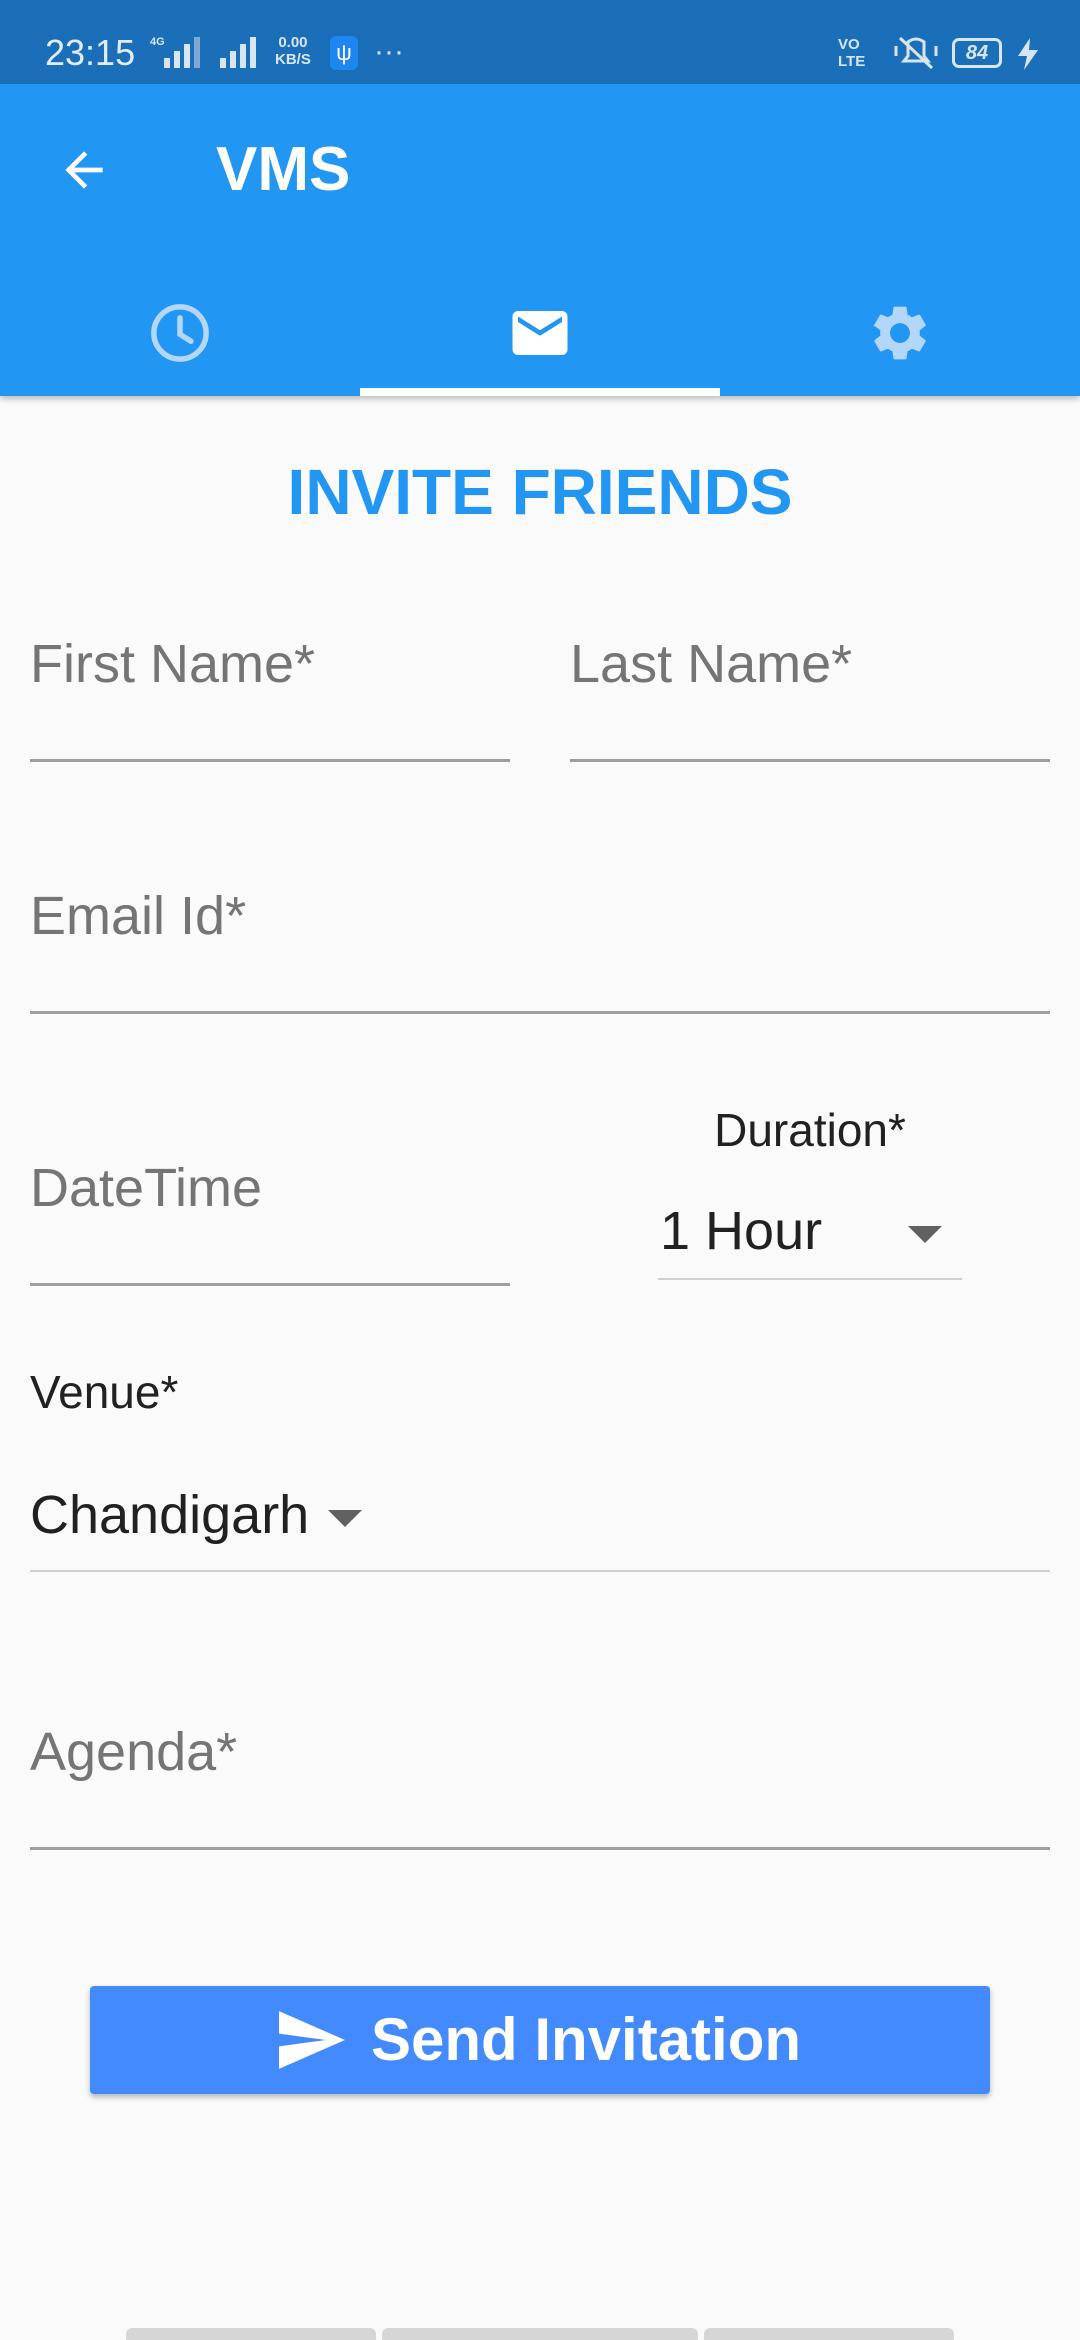 The image size is (1080, 2340). Describe the element at coordinates (810, 1130) in the screenshot. I see `duration-label: Duration*` at that location.